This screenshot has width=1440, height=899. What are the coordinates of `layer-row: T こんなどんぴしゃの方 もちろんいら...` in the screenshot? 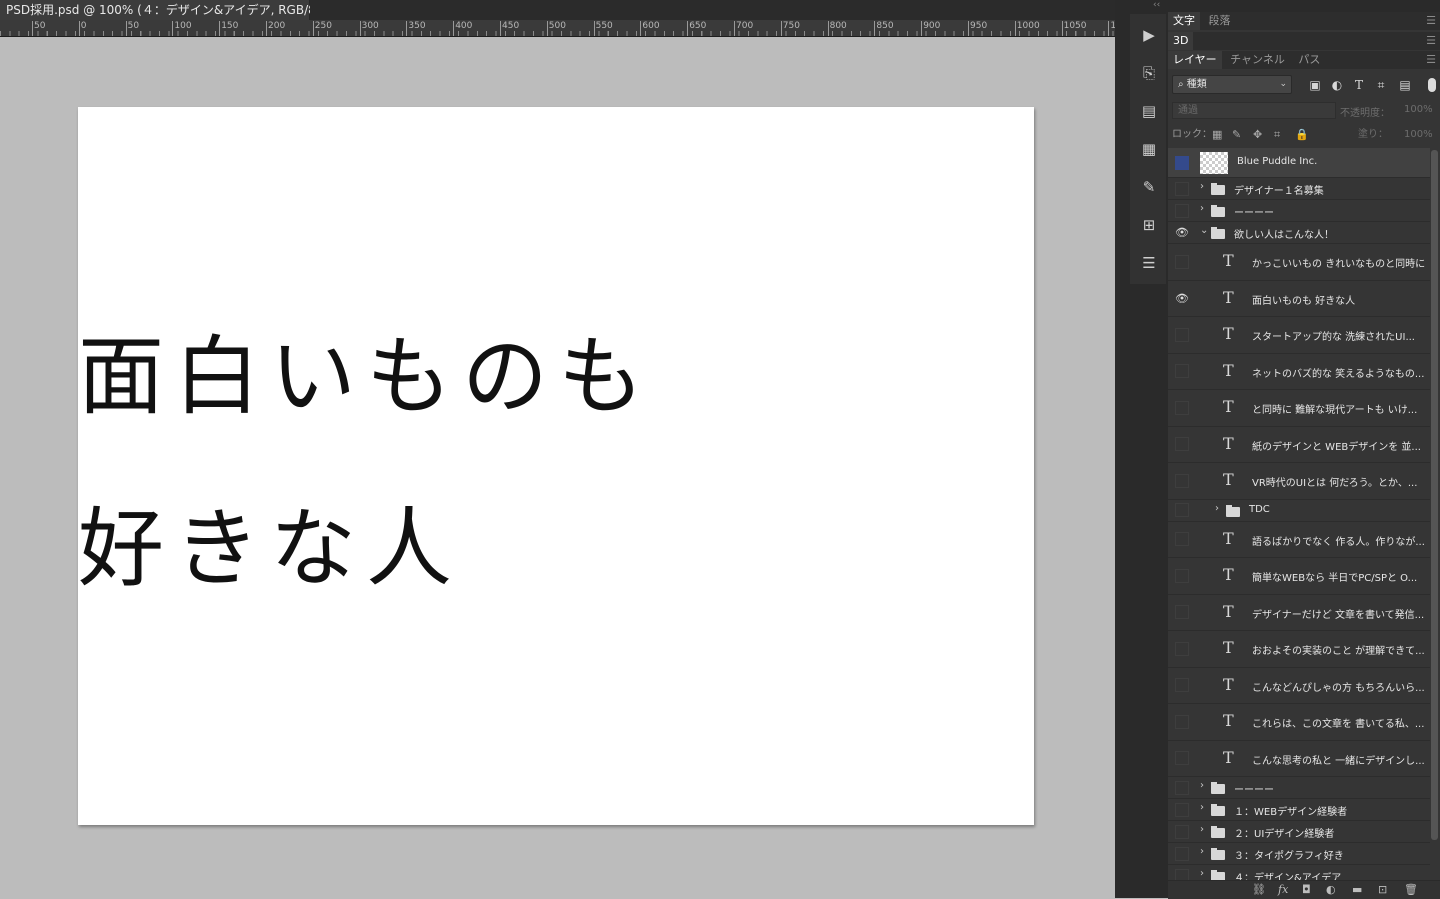 It's located at (1299, 685).